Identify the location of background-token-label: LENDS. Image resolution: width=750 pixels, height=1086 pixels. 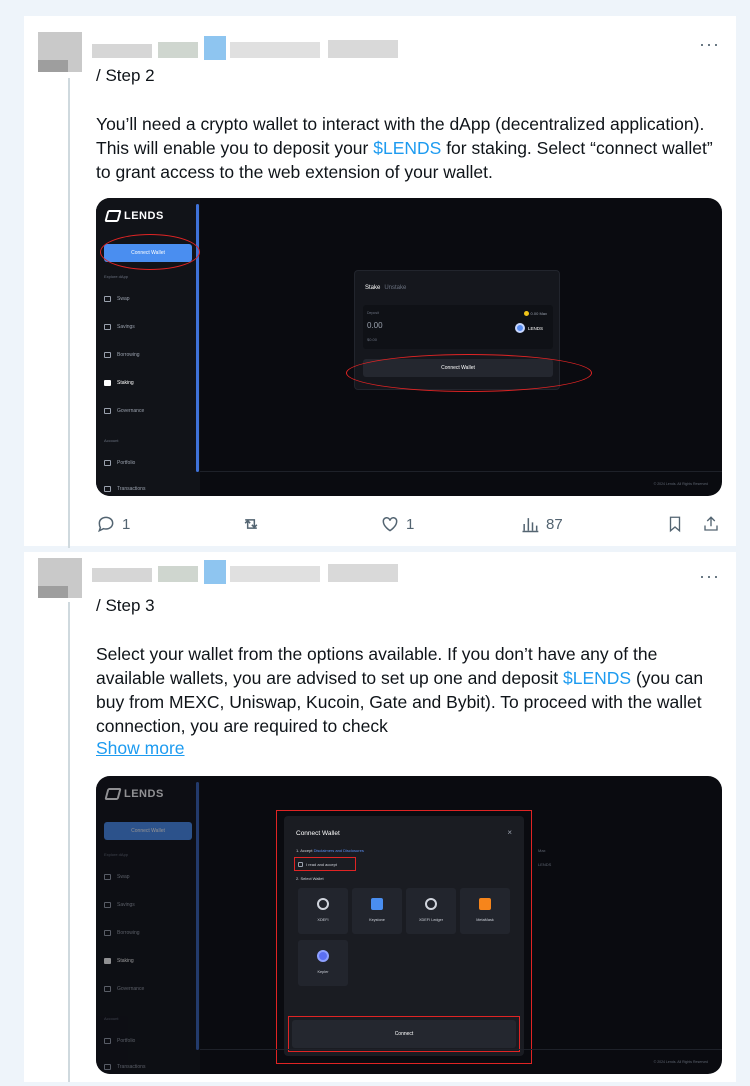
(545, 864).